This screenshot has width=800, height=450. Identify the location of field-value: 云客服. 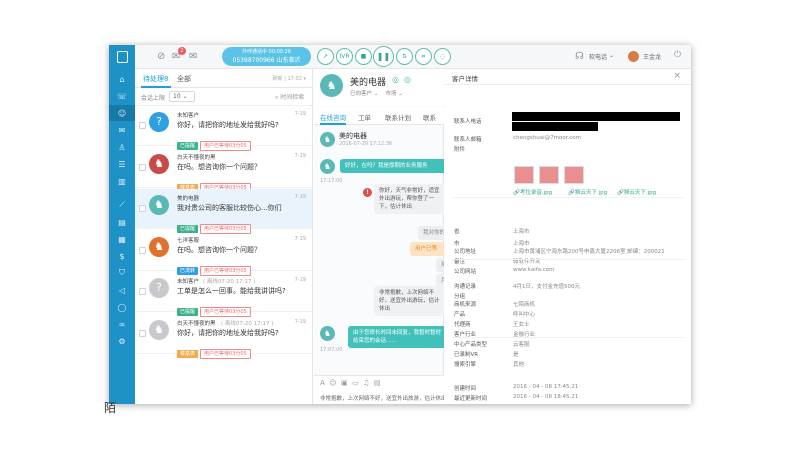
(521, 344).